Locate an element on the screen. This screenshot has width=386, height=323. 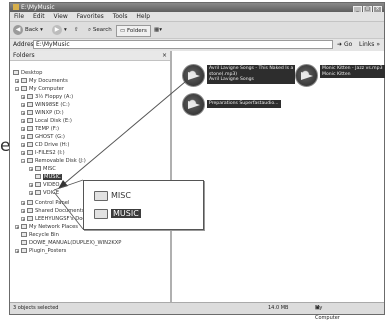
menu-tools: Tools is located at coordinates (120, 16).